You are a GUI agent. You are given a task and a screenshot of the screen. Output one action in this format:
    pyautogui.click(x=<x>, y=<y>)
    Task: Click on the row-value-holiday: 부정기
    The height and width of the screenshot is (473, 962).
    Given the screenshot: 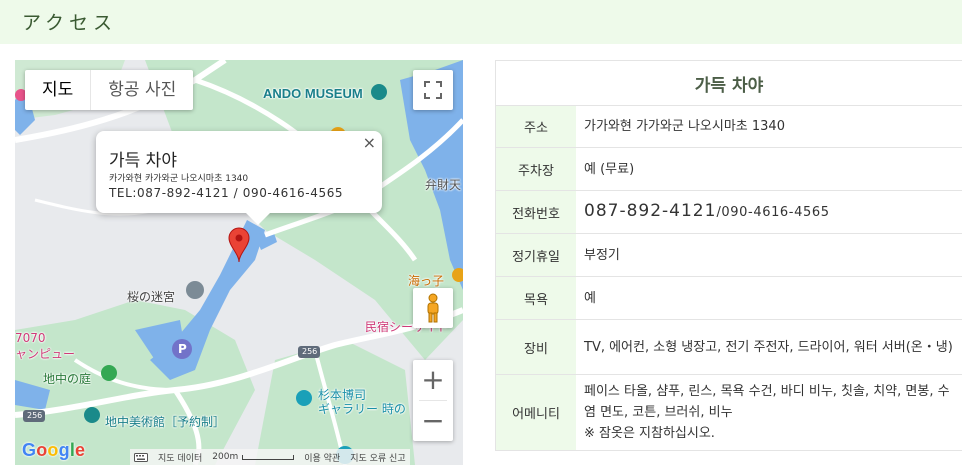 What is the action you would take?
    pyautogui.click(x=602, y=255)
    